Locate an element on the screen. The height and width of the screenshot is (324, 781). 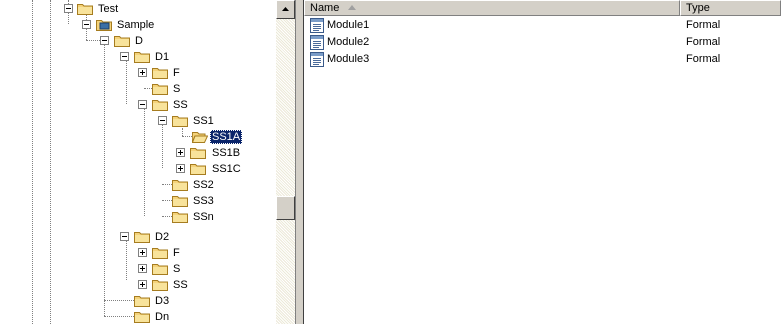
open-folder-icon is located at coordinates (200, 137).